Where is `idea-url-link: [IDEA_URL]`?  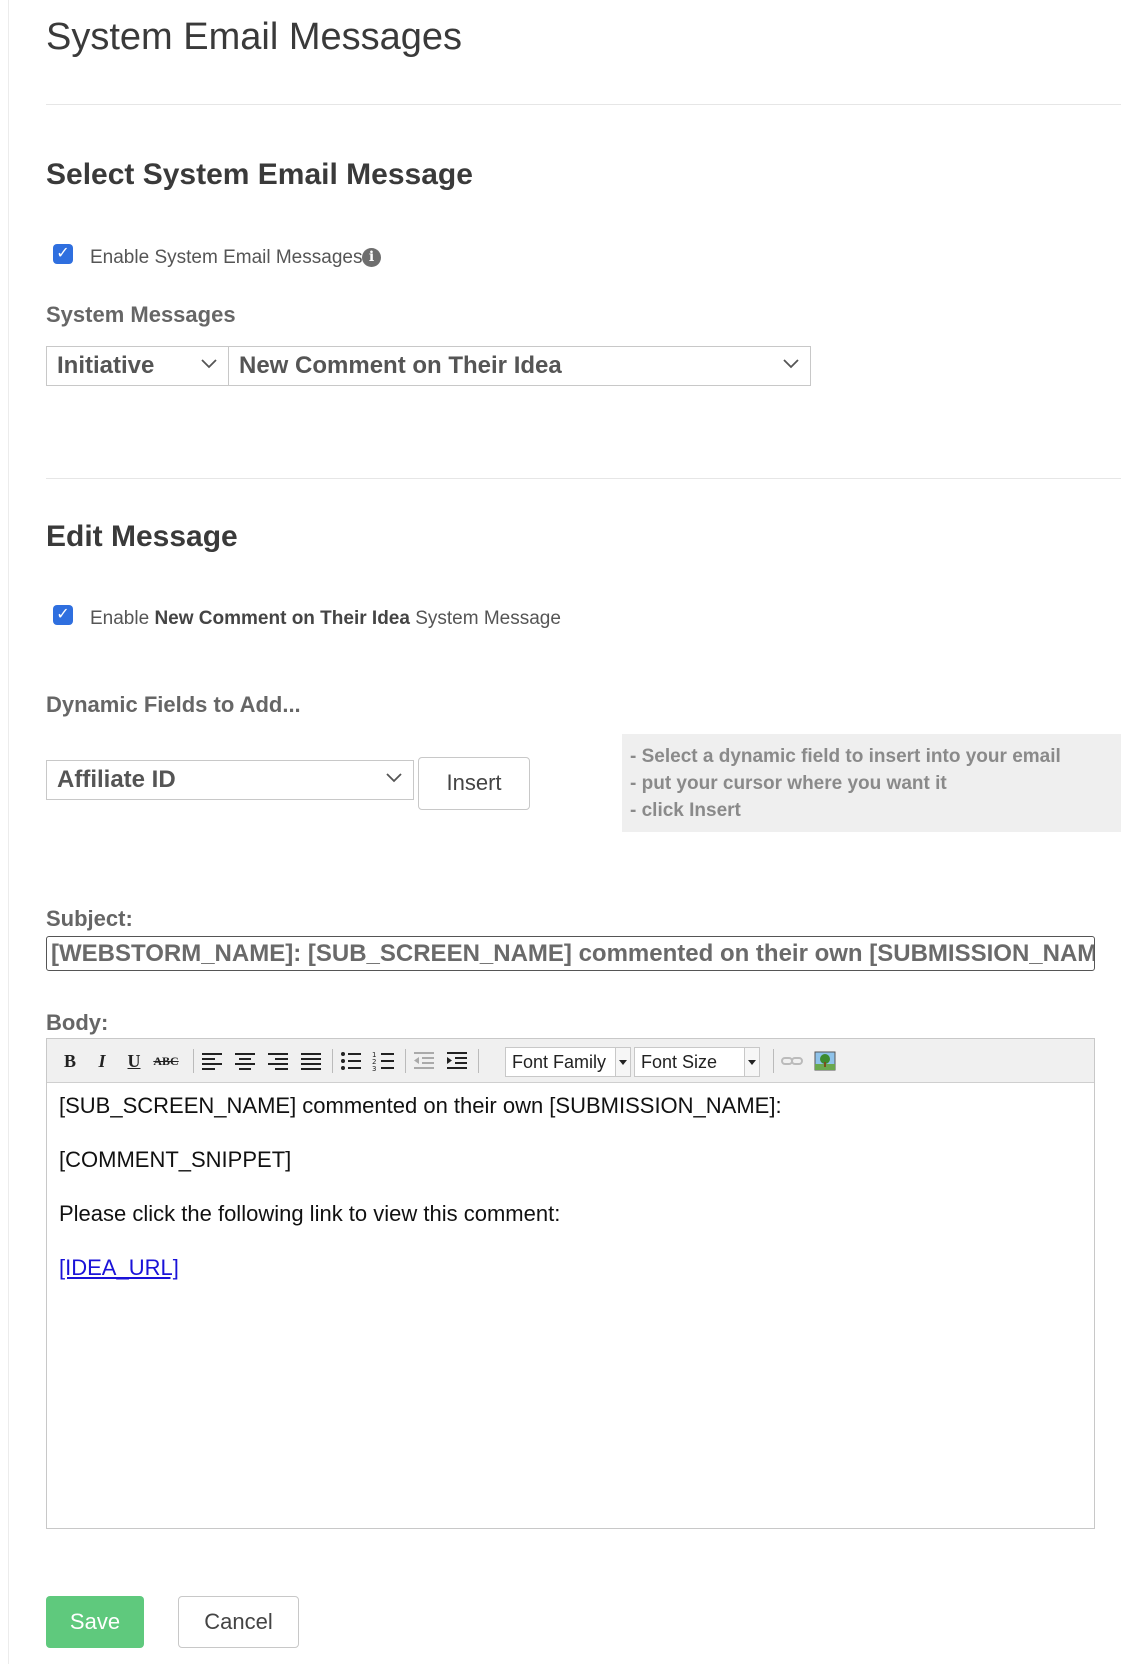 idea-url-link: [IDEA_URL] is located at coordinates (119, 1267).